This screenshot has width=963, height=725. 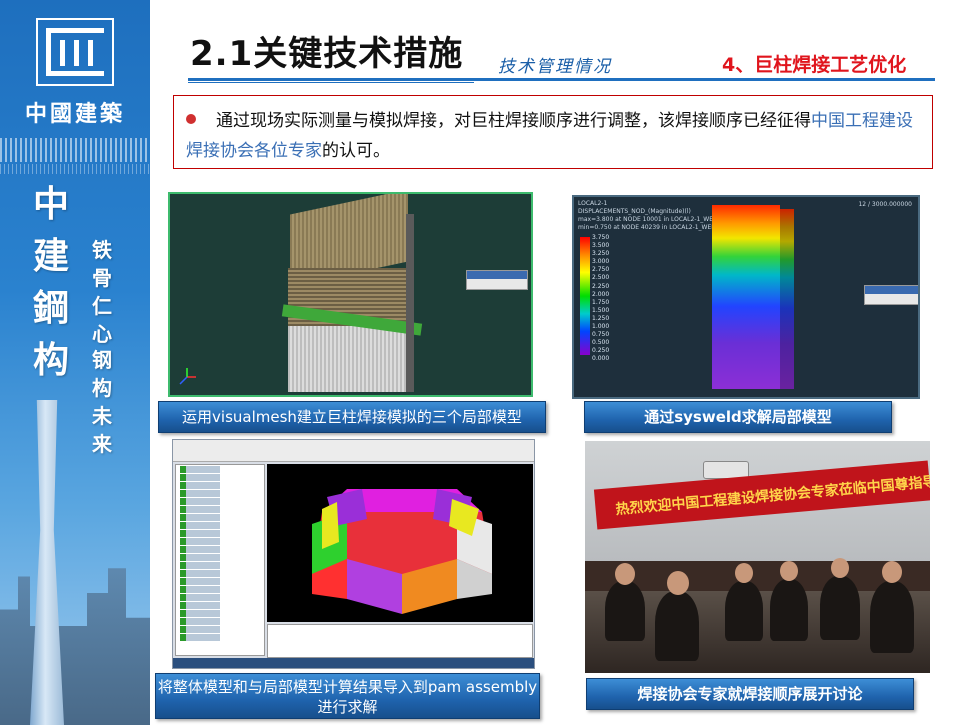 I want to click on page-subtitle: 技术管理情况, so click(x=555, y=67).